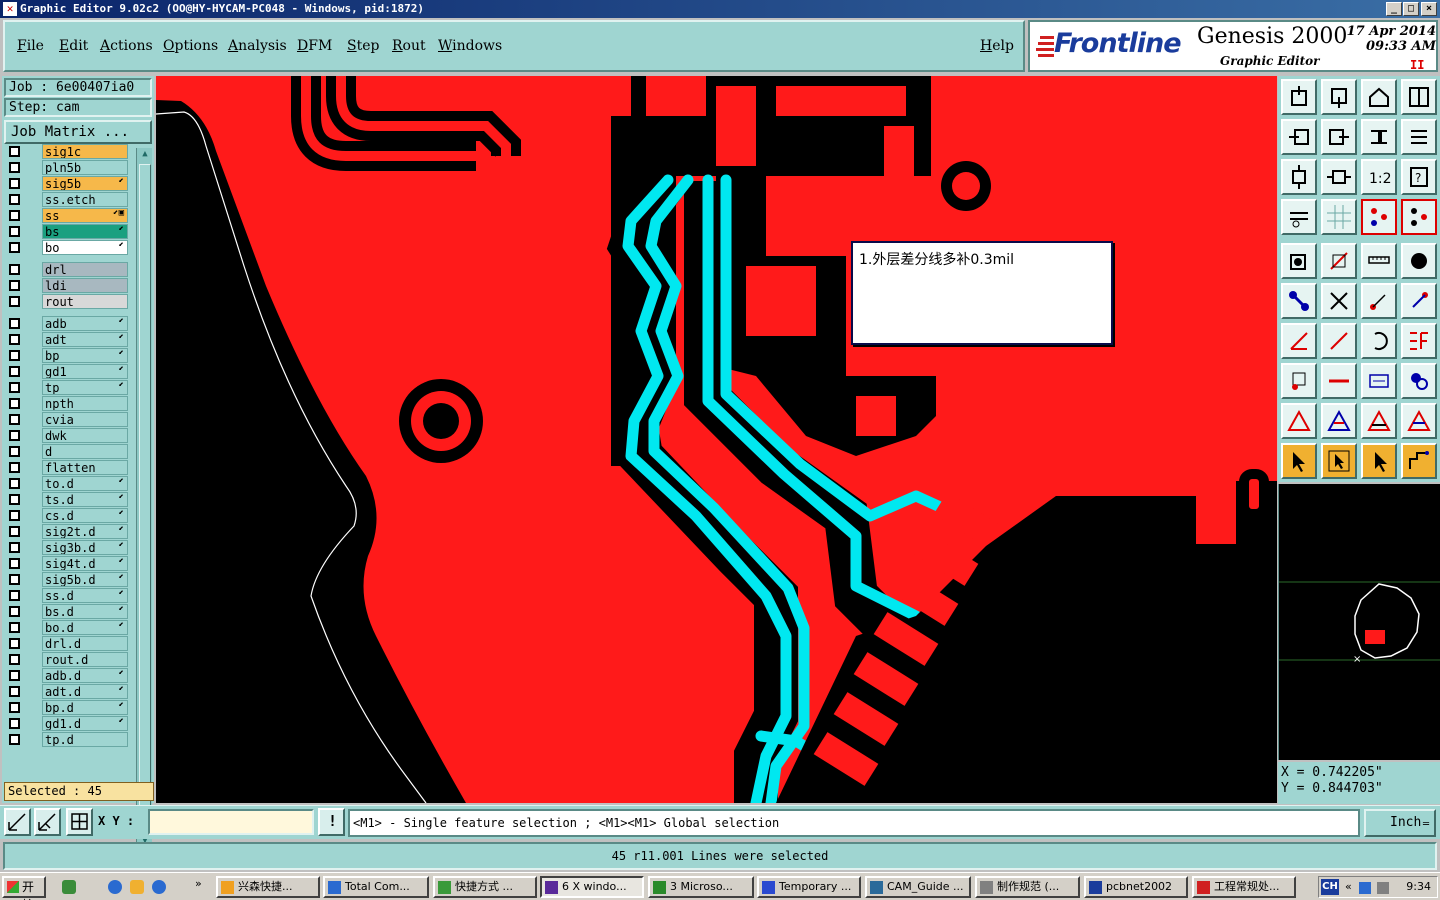 This screenshot has width=1440, height=900. What do you see at coordinates (85, 387) in the screenshot?
I see `layer-name: tp` at bounding box center [85, 387].